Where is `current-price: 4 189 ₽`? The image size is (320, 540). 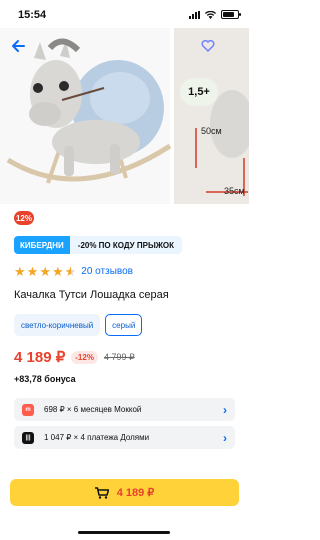 current-price: 4 189 ₽ is located at coordinates (40, 357).